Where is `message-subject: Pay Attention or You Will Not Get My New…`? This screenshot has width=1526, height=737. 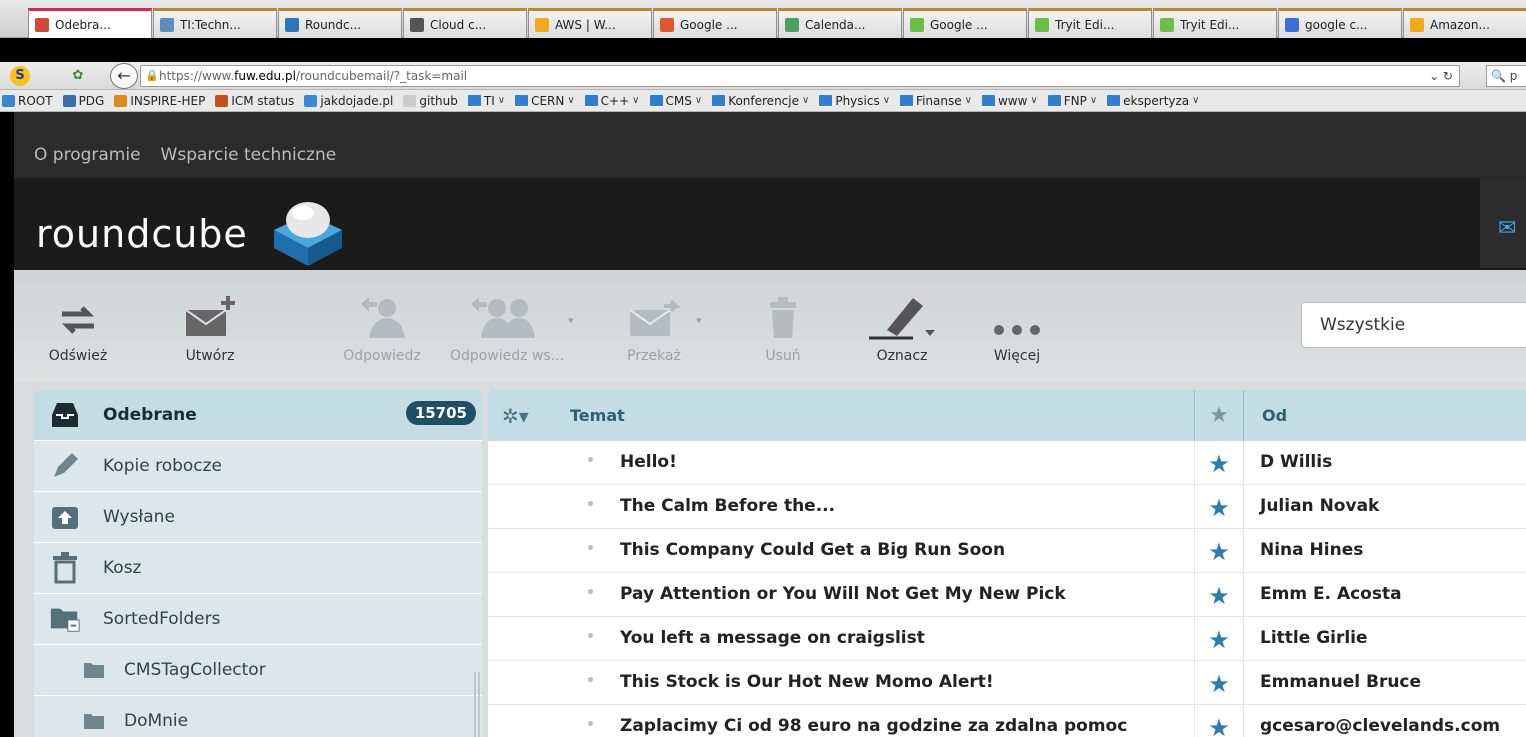 message-subject: Pay Attention or You Will Not Get My New… is located at coordinates (843, 594).